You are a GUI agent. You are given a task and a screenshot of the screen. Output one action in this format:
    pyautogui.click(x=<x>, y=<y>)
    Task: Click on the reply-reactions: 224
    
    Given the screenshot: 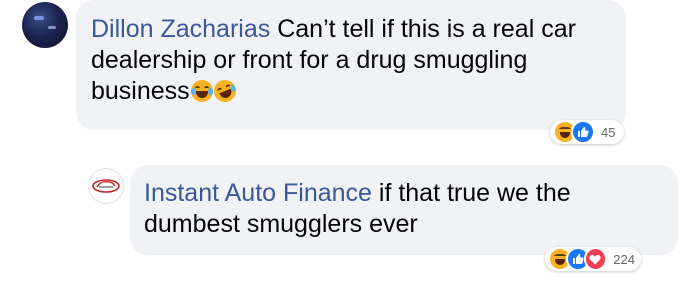 What is the action you would take?
    pyautogui.click(x=593, y=259)
    